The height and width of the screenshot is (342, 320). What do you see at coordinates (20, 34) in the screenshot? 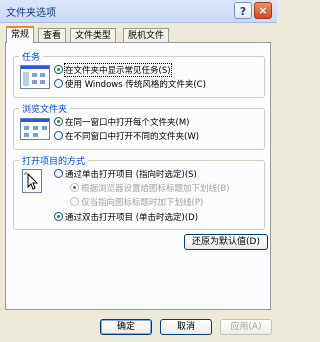
I see `tab-general: 常规` at bounding box center [20, 34].